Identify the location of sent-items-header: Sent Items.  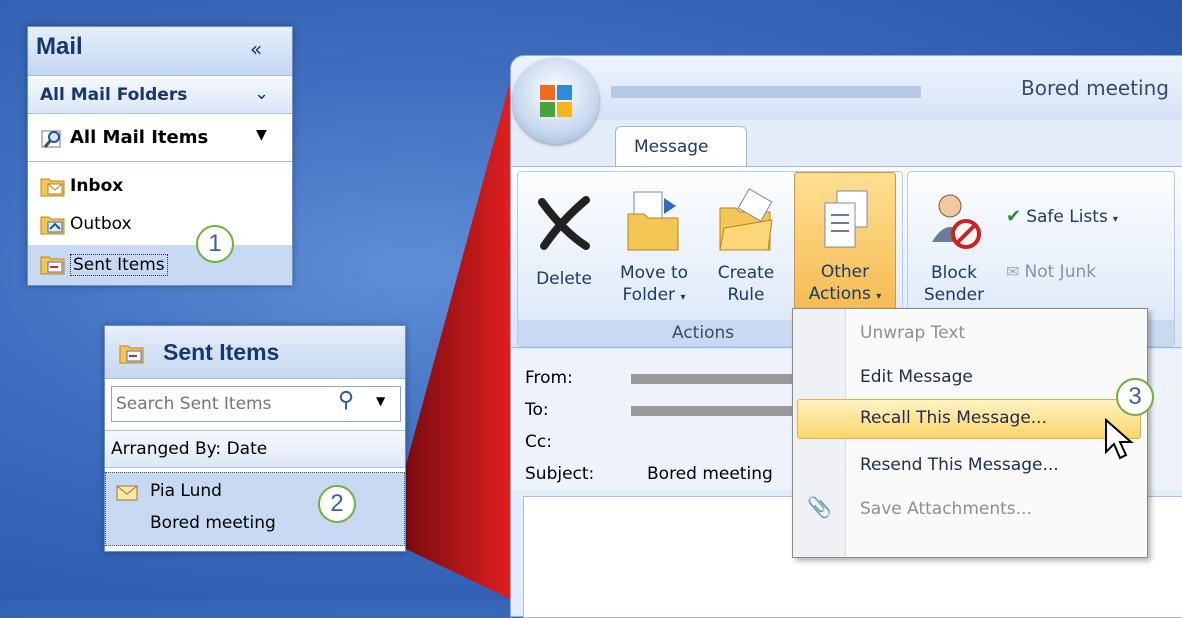
(255, 352).